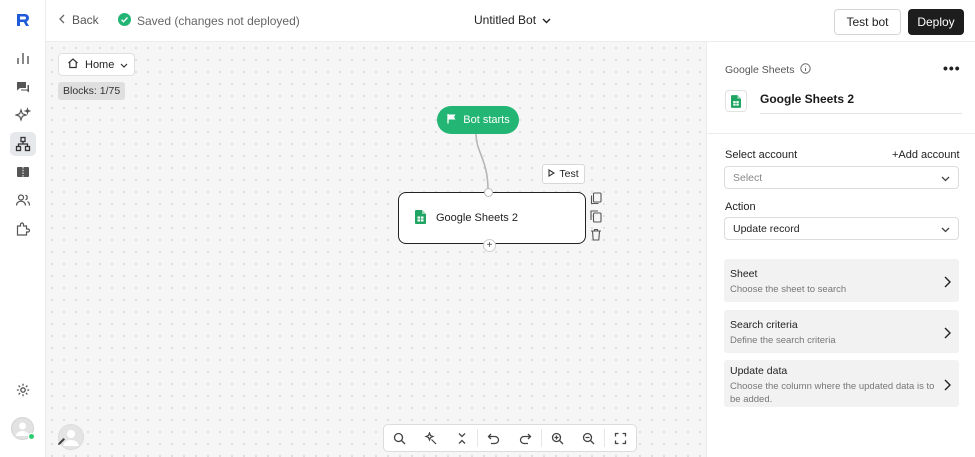  Describe the element at coordinates (23, 20) in the screenshot. I see `brand-logo-icon` at that location.